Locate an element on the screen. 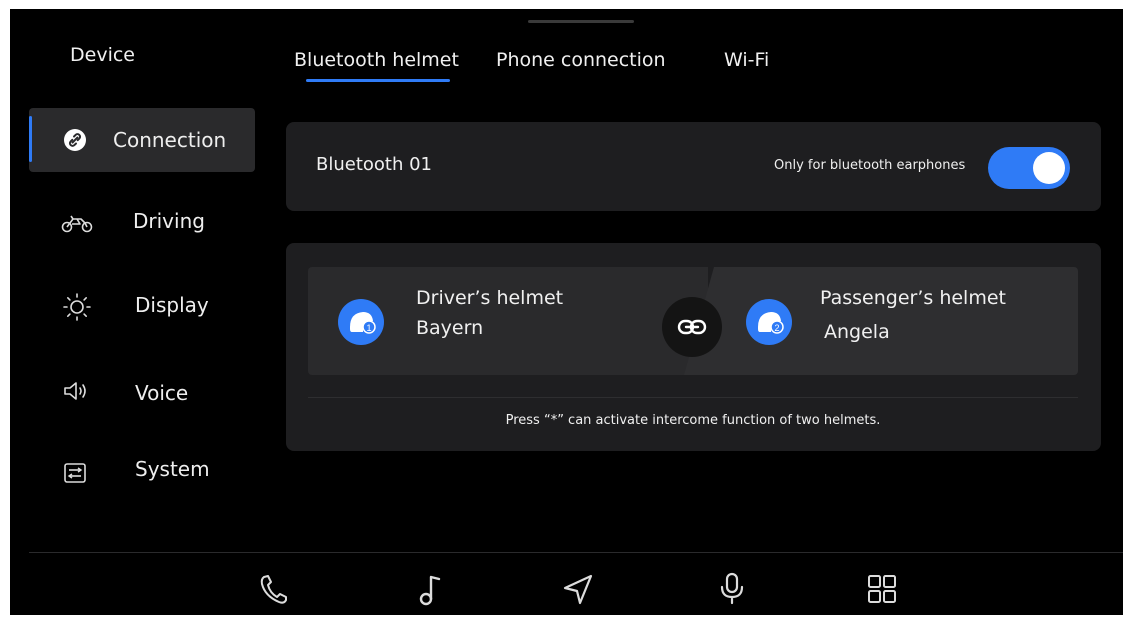 The width and height of the screenshot is (1123, 617). helmet-icon: 2 is located at coordinates (769, 322).